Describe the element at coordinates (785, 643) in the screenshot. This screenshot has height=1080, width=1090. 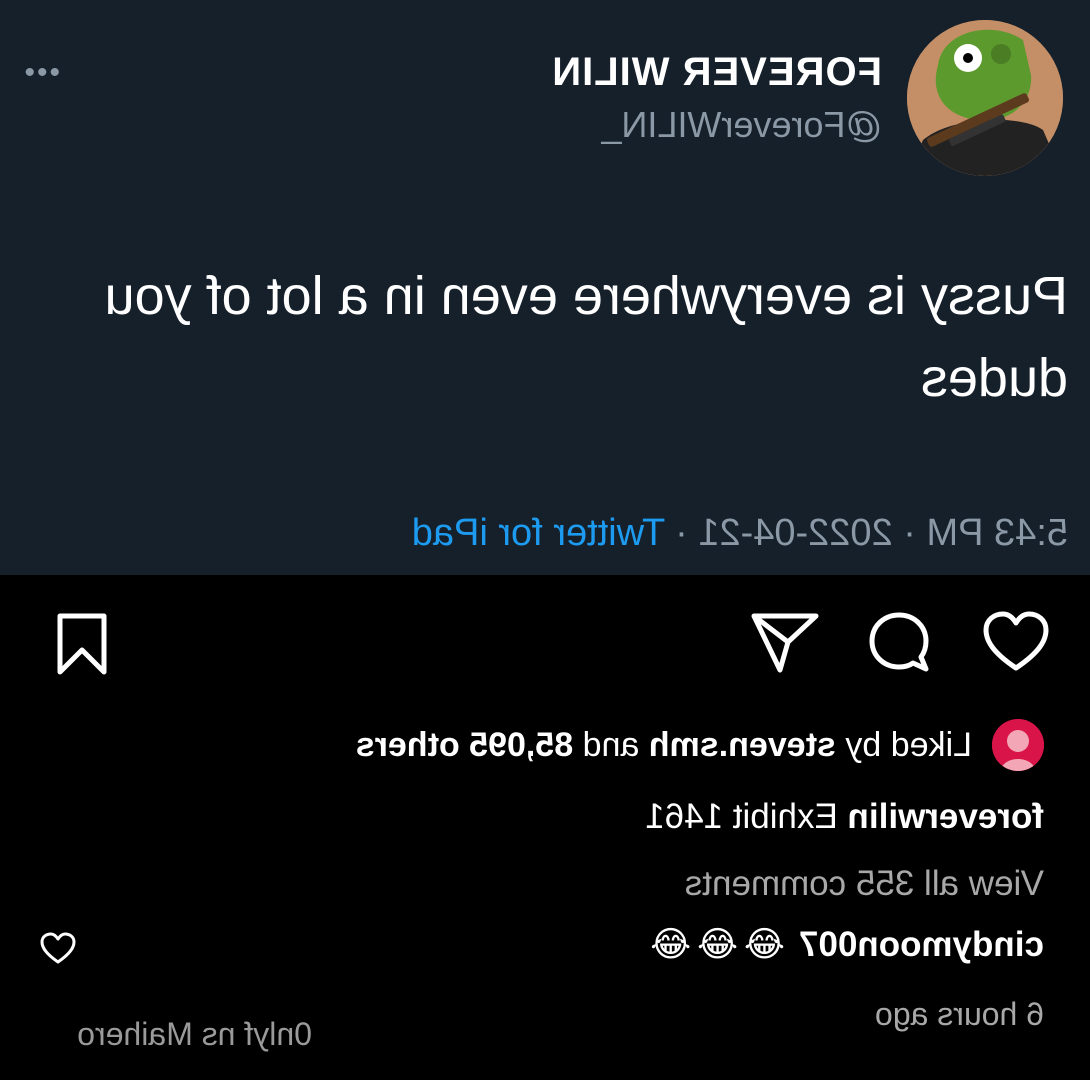
I see `paper-plane-icon` at that location.